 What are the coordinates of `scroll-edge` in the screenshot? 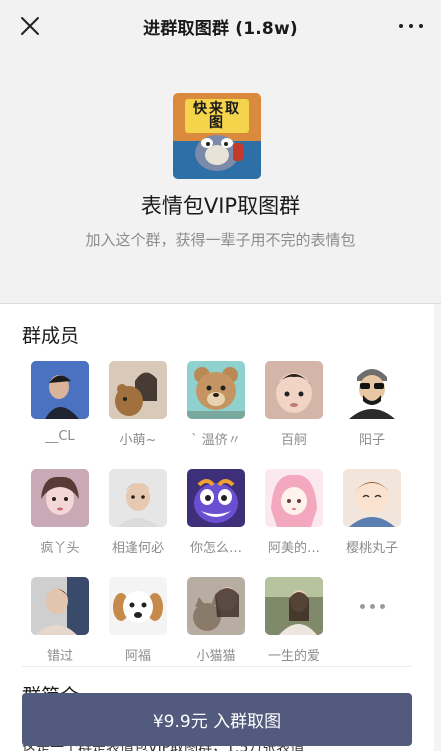 It's located at (437, 527).